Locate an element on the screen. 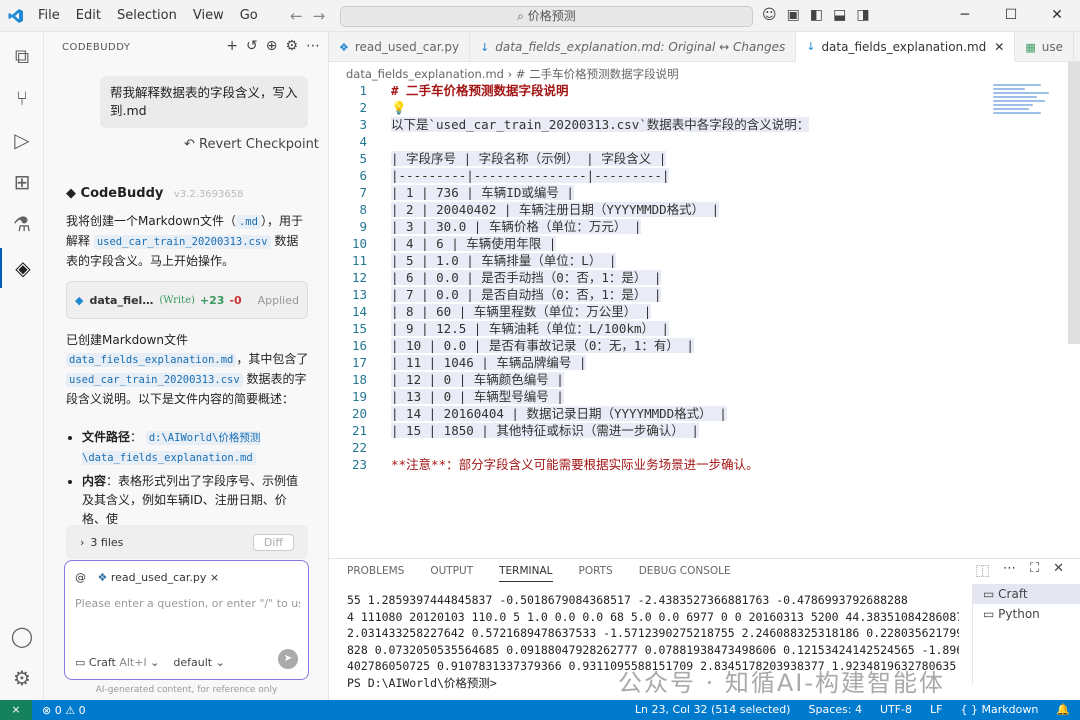 The width and height of the screenshot is (1080, 720). lightbulb-icon: 💡 is located at coordinates (399, 107).